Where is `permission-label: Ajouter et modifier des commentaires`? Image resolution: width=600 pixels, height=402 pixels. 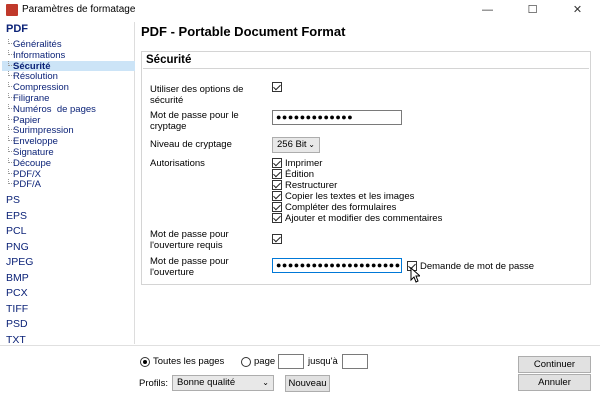
permission-label: Ajouter et modifier des commentaires is located at coordinates (364, 218).